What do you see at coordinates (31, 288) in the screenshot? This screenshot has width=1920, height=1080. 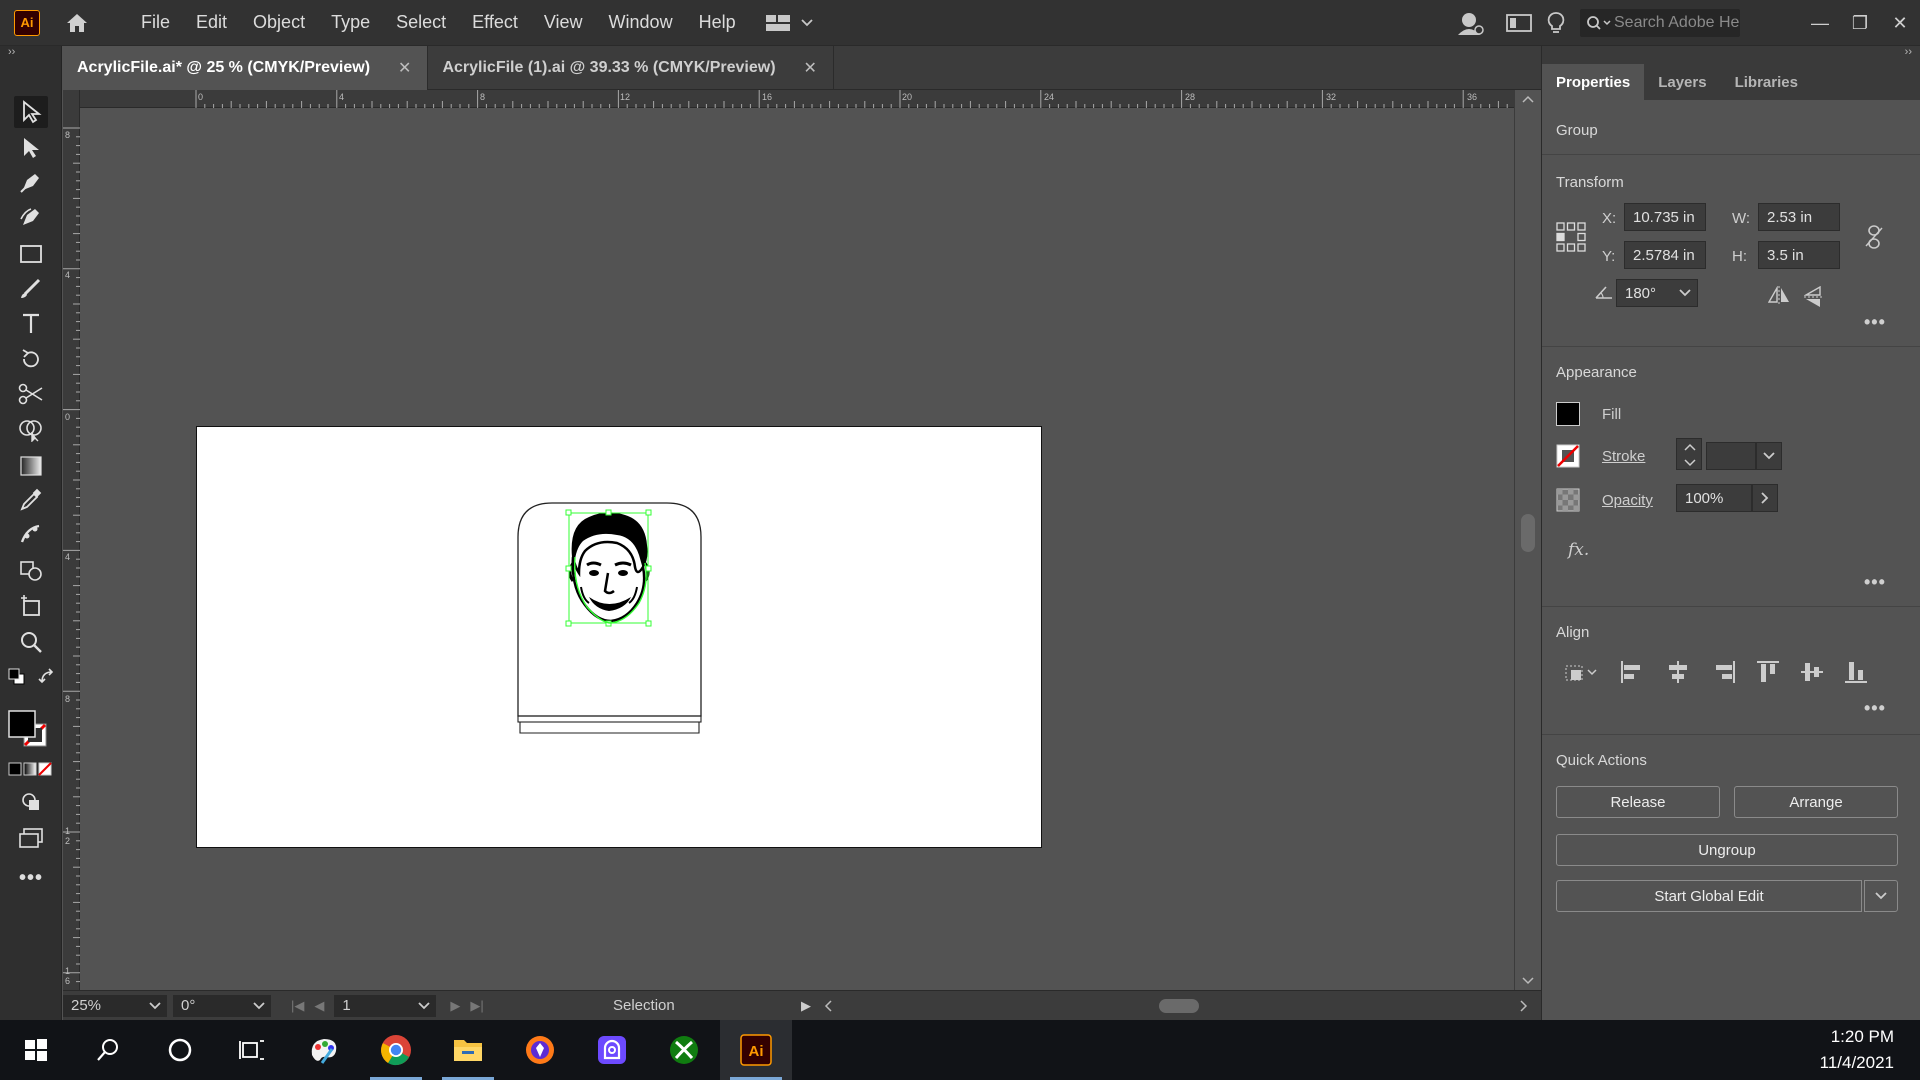 I see `paintbrush-tool-icon` at bounding box center [31, 288].